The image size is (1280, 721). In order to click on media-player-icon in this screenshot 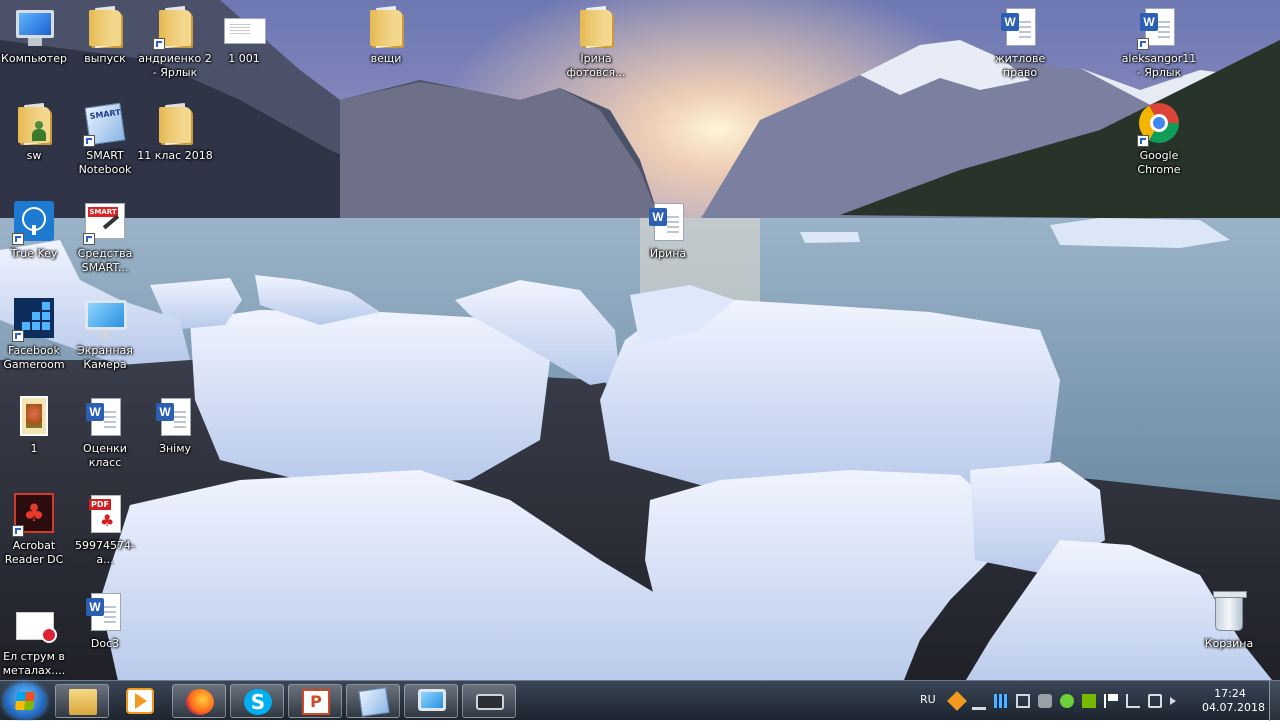, I will do `click(140, 701)`.